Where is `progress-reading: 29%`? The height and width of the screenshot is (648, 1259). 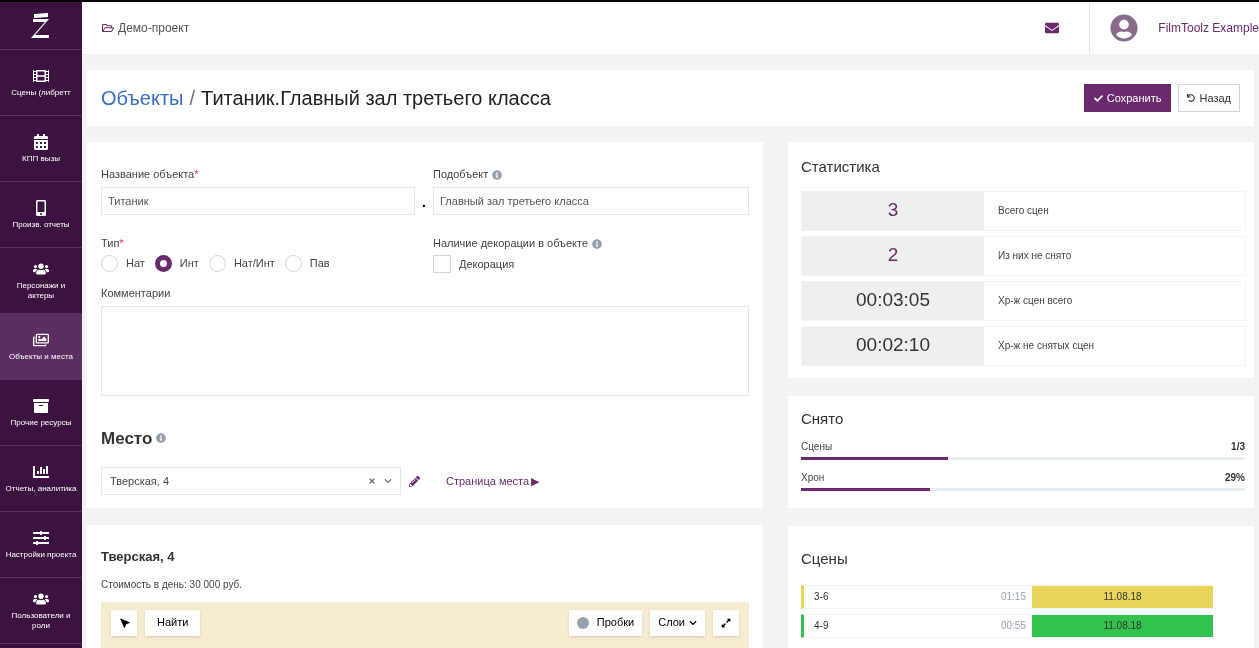
progress-reading: 29% is located at coordinates (1235, 477).